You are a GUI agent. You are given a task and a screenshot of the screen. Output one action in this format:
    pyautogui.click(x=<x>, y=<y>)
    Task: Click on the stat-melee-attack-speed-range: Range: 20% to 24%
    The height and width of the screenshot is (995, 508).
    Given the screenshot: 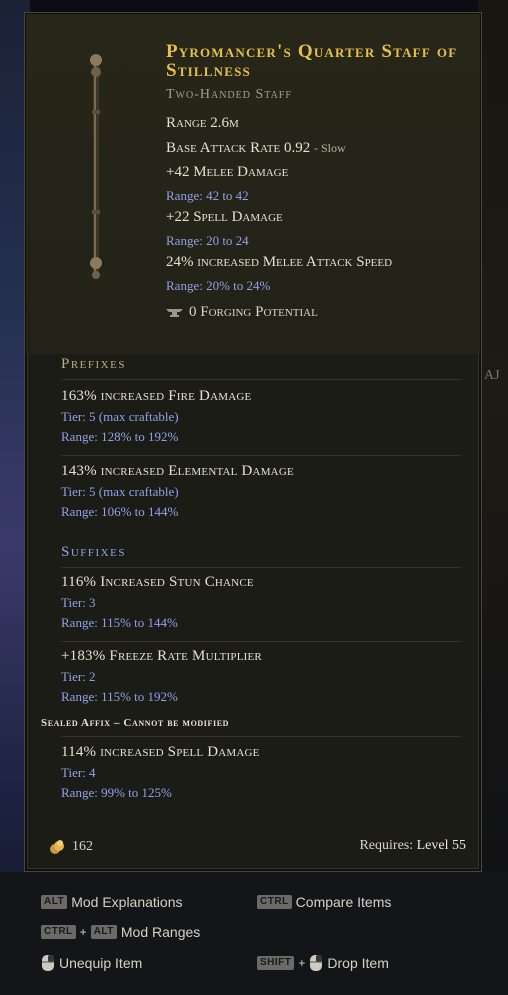 What is the action you would take?
    pyautogui.click(x=218, y=285)
    